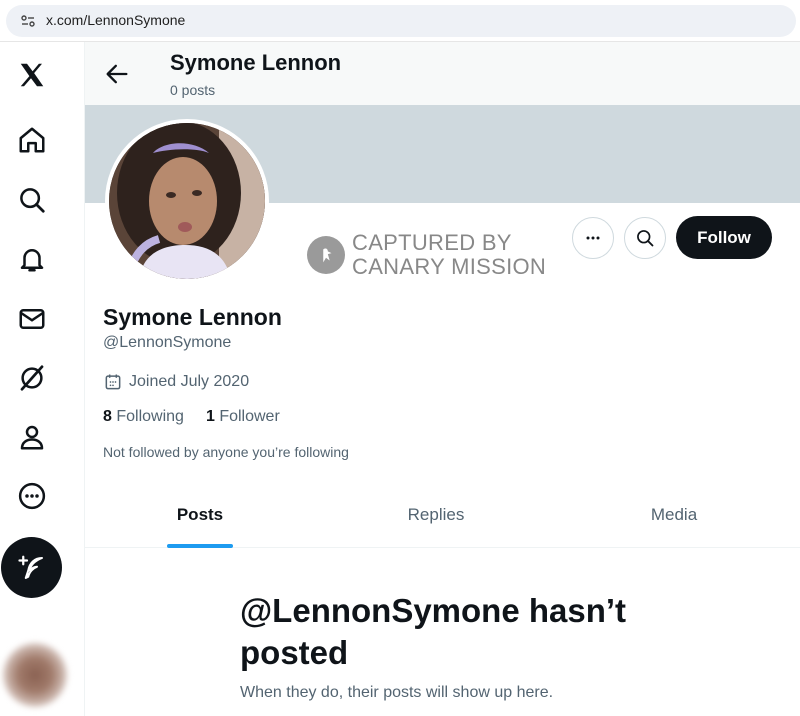  I want to click on home-icon, so click(32, 140).